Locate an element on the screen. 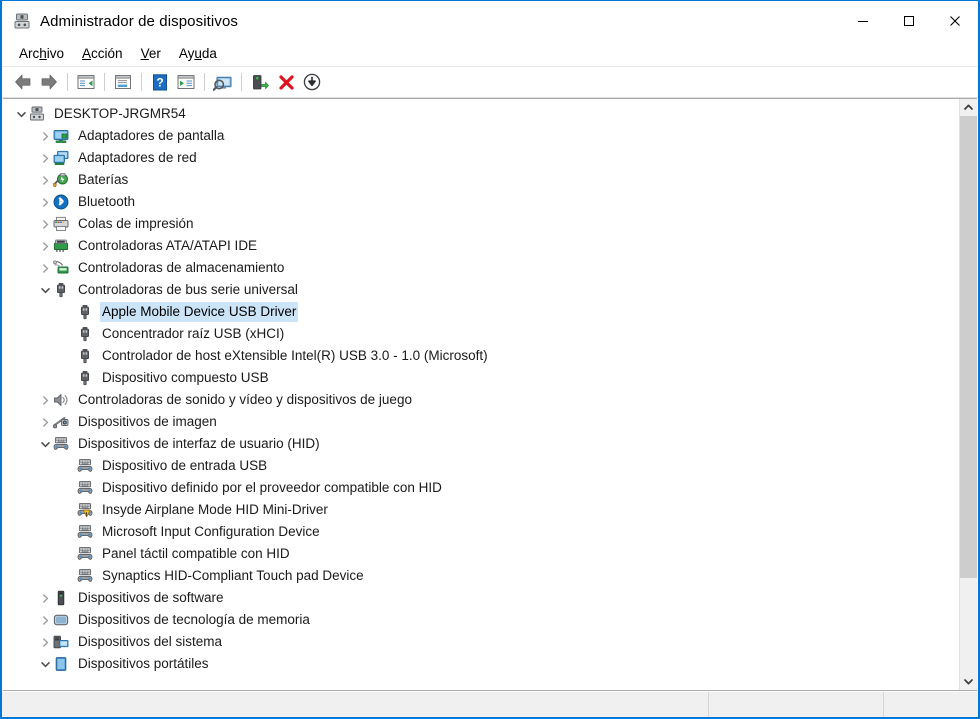 The height and width of the screenshot is (719, 980). help-button: ? is located at coordinates (160, 82).